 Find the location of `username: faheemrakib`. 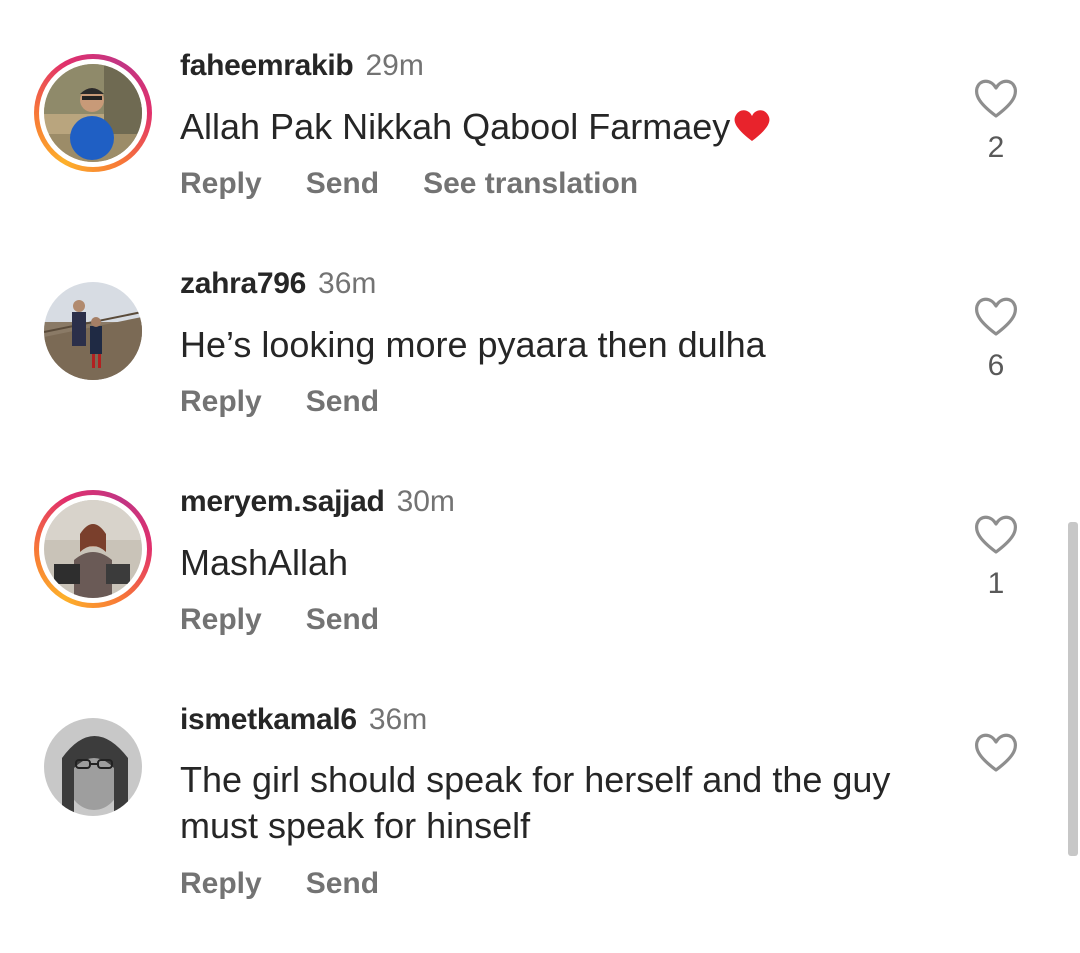

username: faheemrakib is located at coordinates (267, 65).